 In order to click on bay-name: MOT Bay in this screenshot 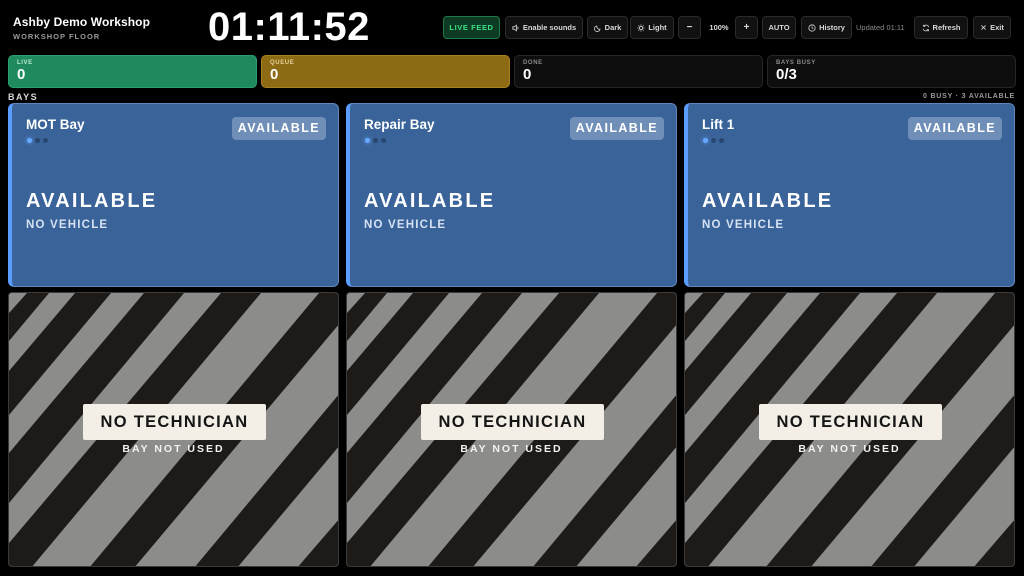, I will do `click(55, 124)`.